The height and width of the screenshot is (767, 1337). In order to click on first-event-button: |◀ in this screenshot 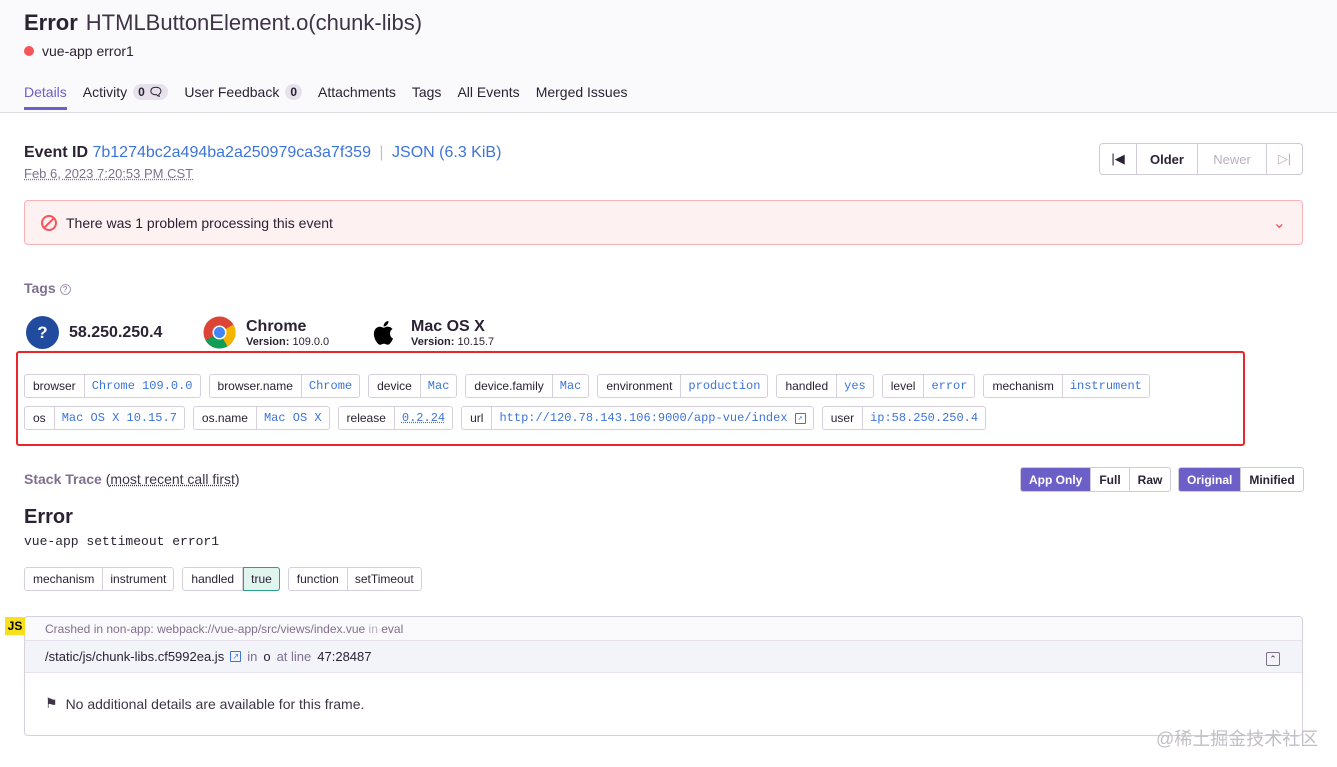, I will do `click(1118, 159)`.